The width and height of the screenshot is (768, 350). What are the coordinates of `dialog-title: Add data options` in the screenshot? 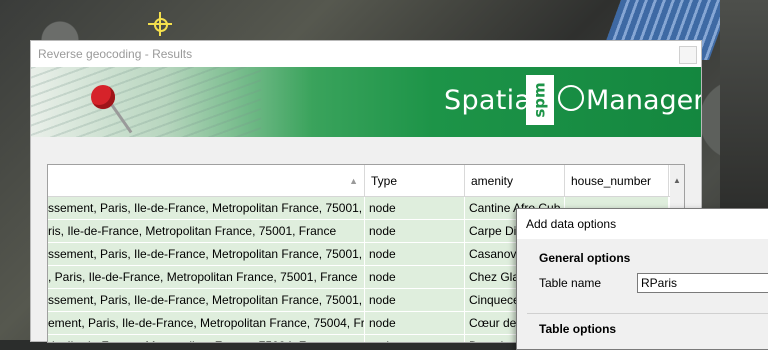 It's located at (571, 224).